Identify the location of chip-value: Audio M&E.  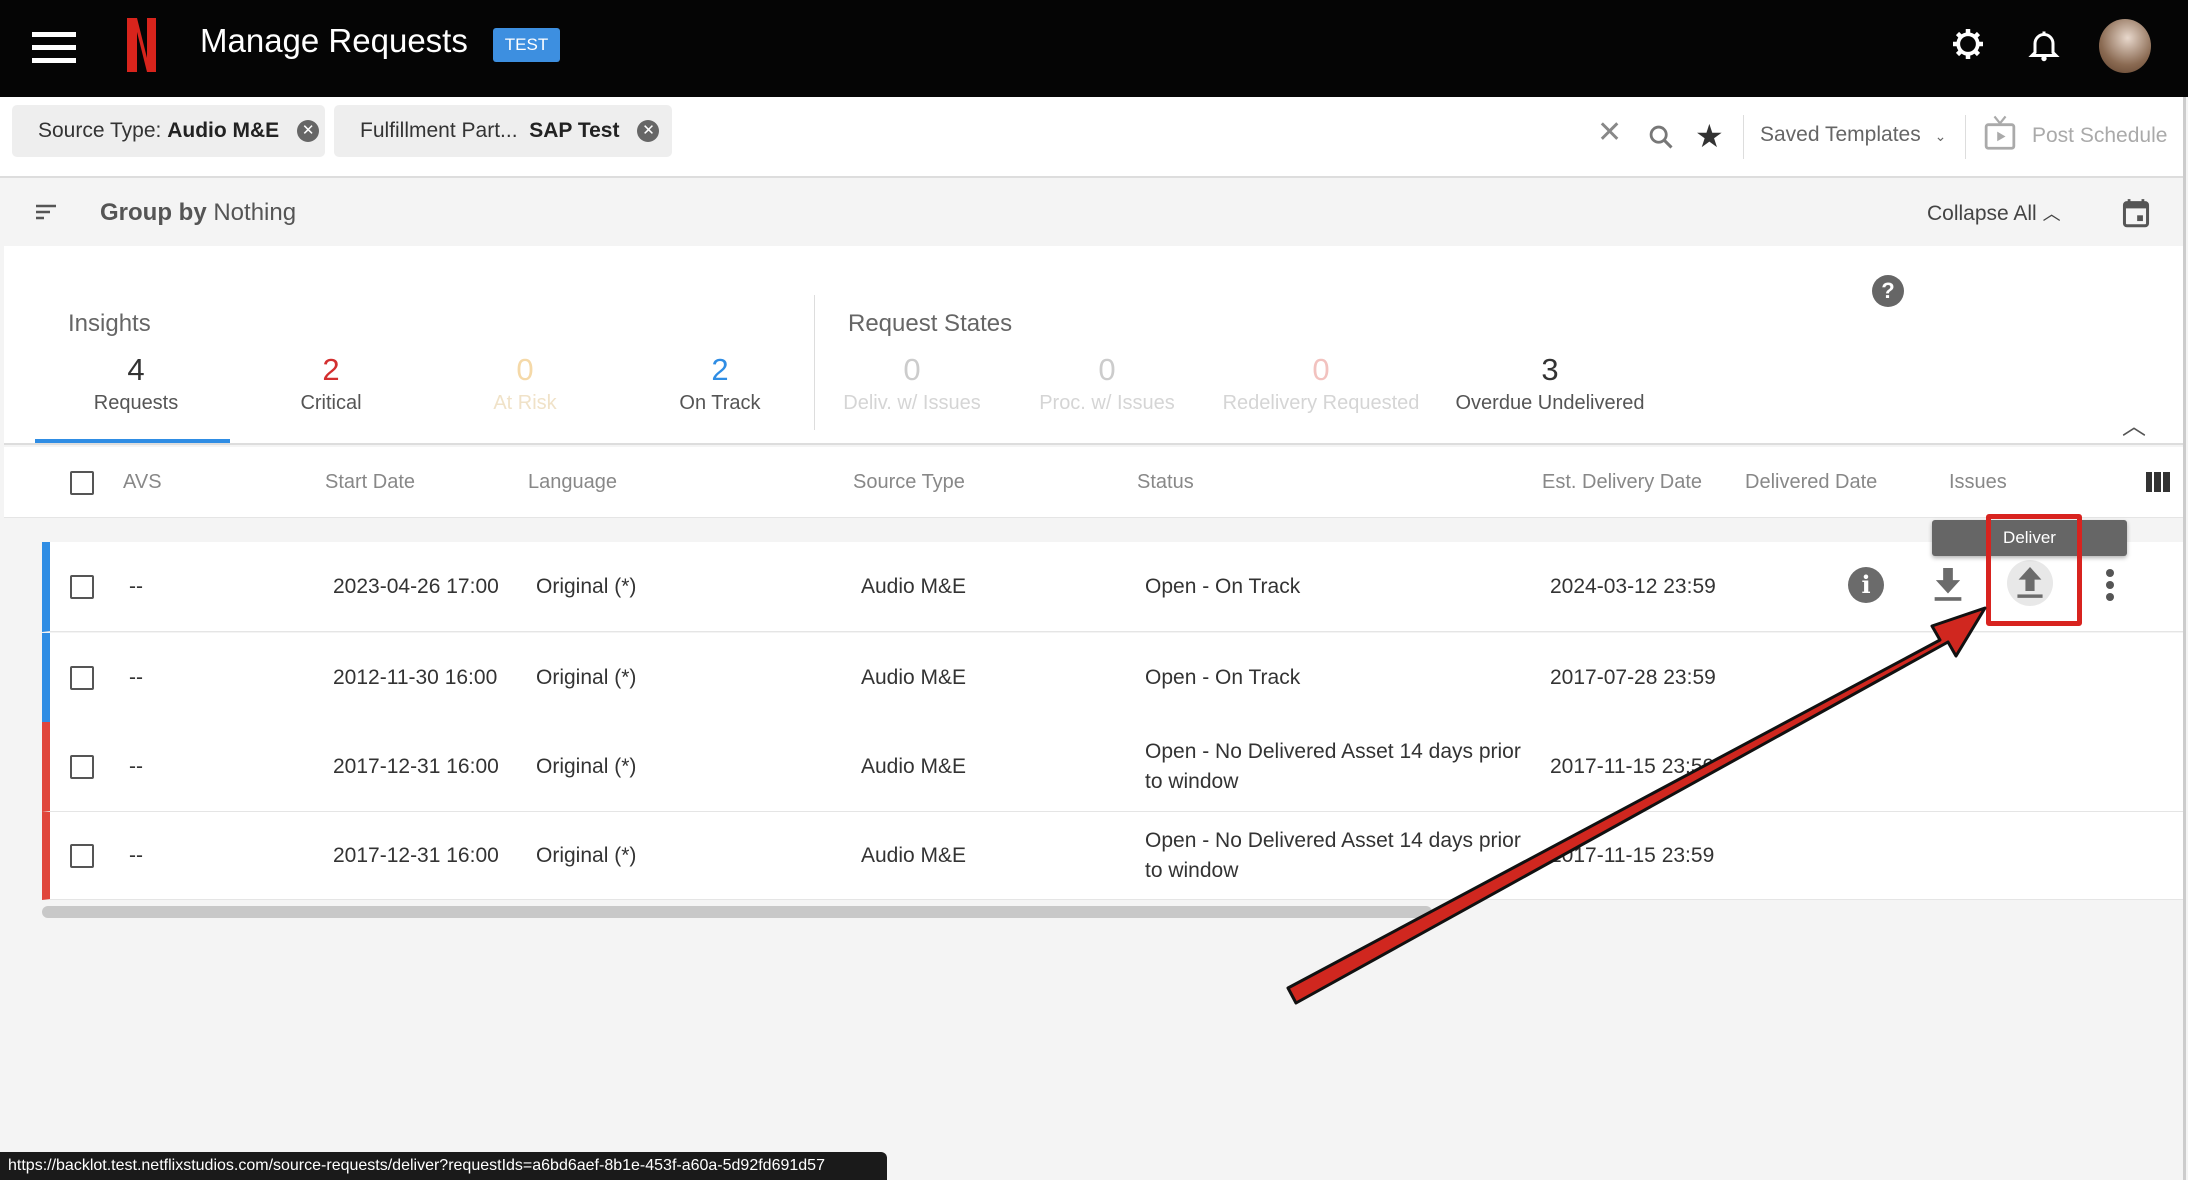
(223, 130).